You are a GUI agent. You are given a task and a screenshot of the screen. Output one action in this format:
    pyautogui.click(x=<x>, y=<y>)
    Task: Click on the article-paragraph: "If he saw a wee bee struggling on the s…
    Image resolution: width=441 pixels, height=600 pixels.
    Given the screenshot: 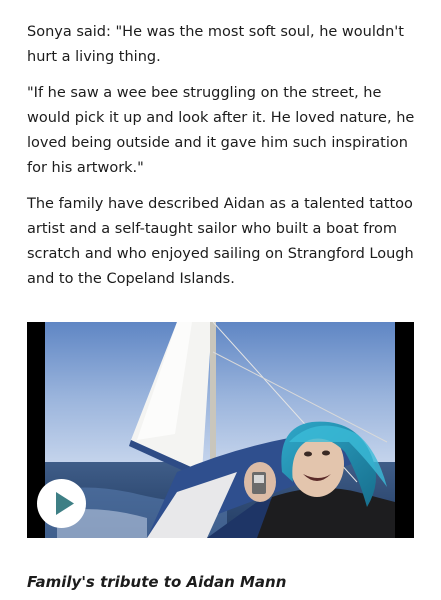 What is the action you would take?
    pyautogui.click(x=221, y=130)
    